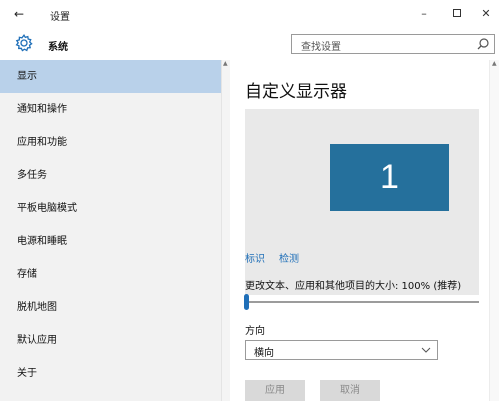 Image resolution: width=499 pixels, height=401 pixels. What do you see at coordinates (110, 175) in the screenshot?
I see `sidebar-item-multitasking: 多任务` at bounding box center [110, 175].